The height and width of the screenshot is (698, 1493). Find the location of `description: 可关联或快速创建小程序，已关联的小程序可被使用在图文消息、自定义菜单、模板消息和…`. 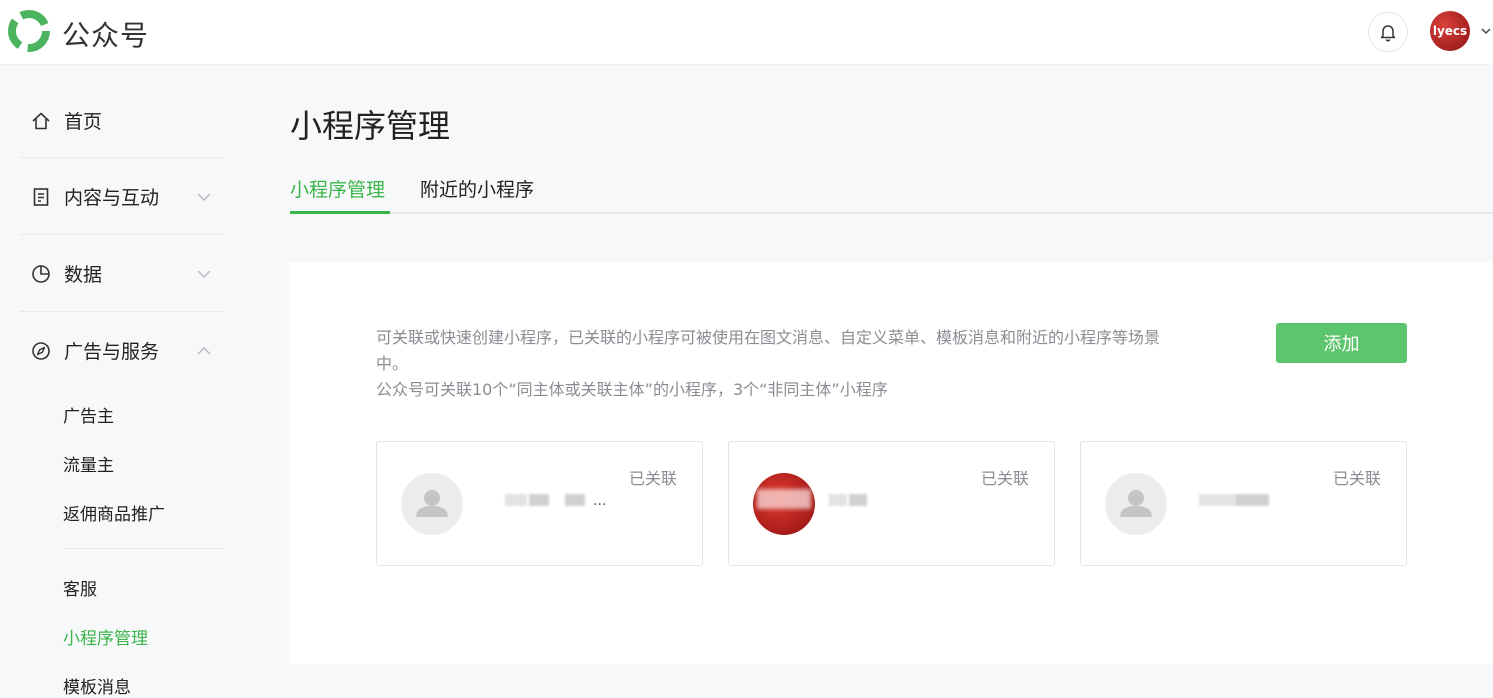

description: 可关联或快速创建小程序，已关联的小程序可被使用在图文消息、自定义菜单、模板消息和… is located at coordinates (811, 364).